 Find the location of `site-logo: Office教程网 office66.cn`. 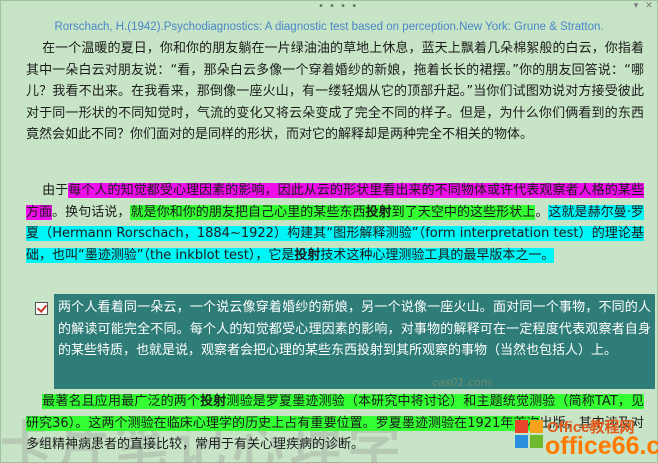

site-logo: Office教程网 office66.cn is located at coordinates (586, 436).